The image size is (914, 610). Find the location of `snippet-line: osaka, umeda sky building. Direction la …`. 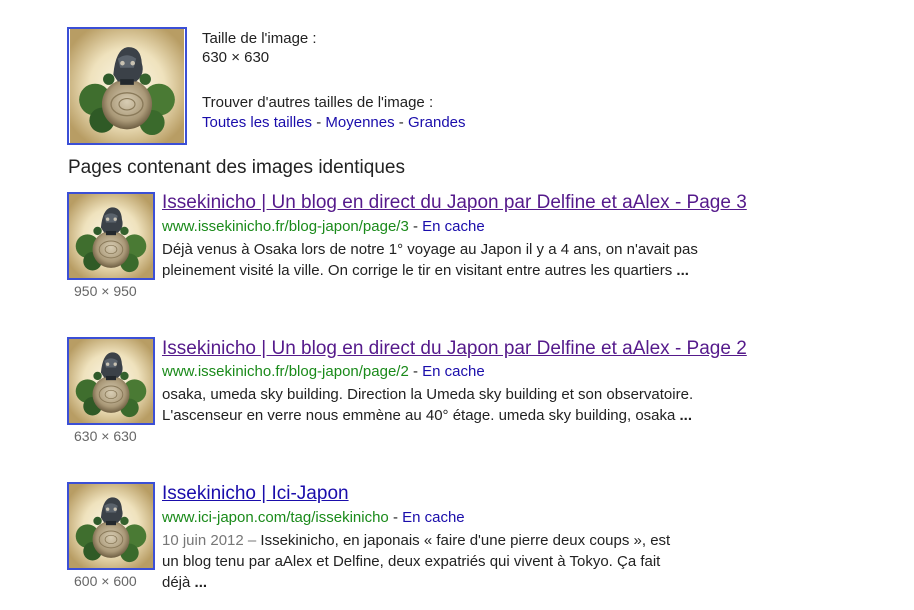

snippet-line: osaka, umeda sky building. Direction la … is located at coordinates (428, 394).